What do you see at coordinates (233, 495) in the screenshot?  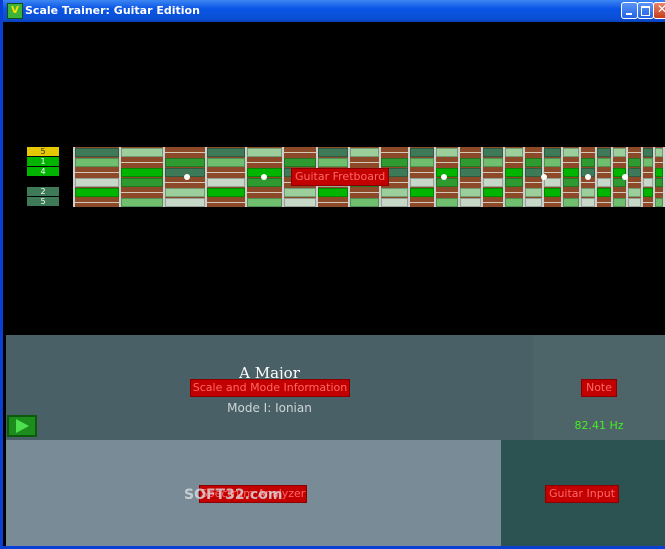 I see `watermark: SOFT32.com` at bounding box center [233, 495].